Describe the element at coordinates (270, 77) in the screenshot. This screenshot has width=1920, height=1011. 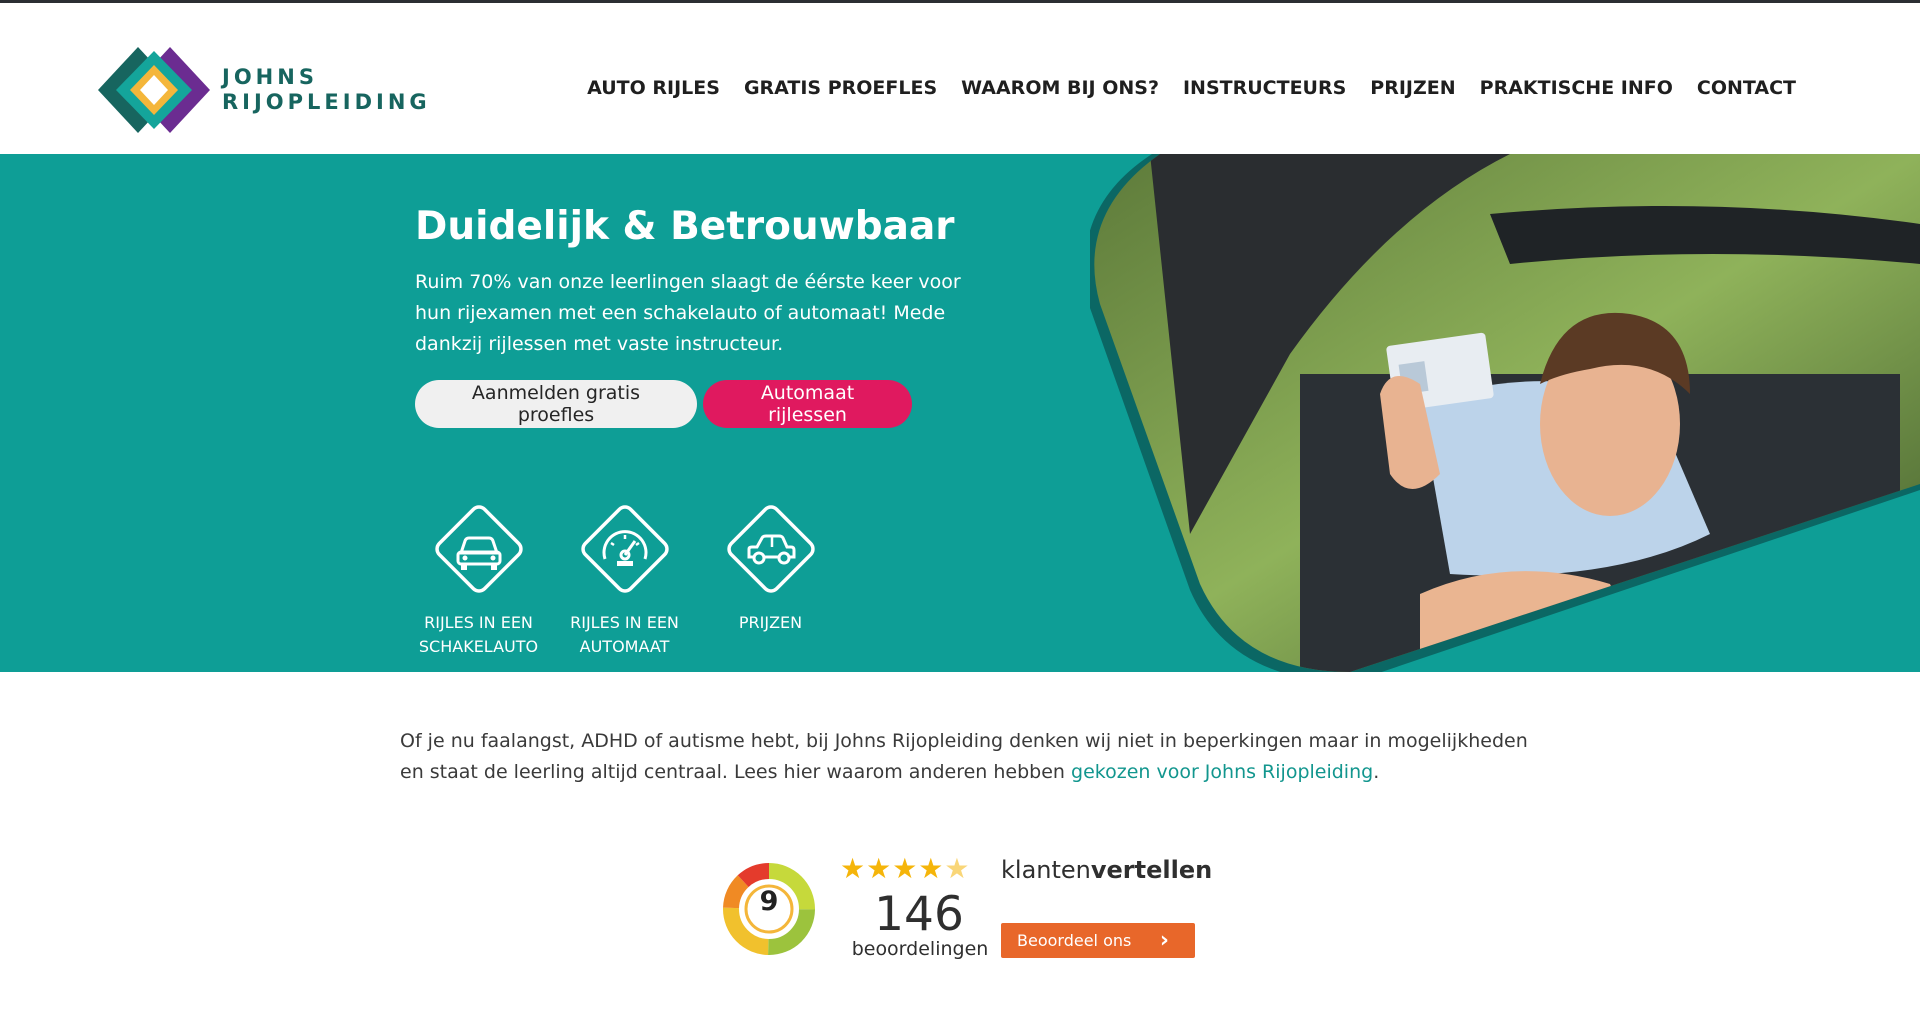
I see `logo-line1: JOHNS` at that location.